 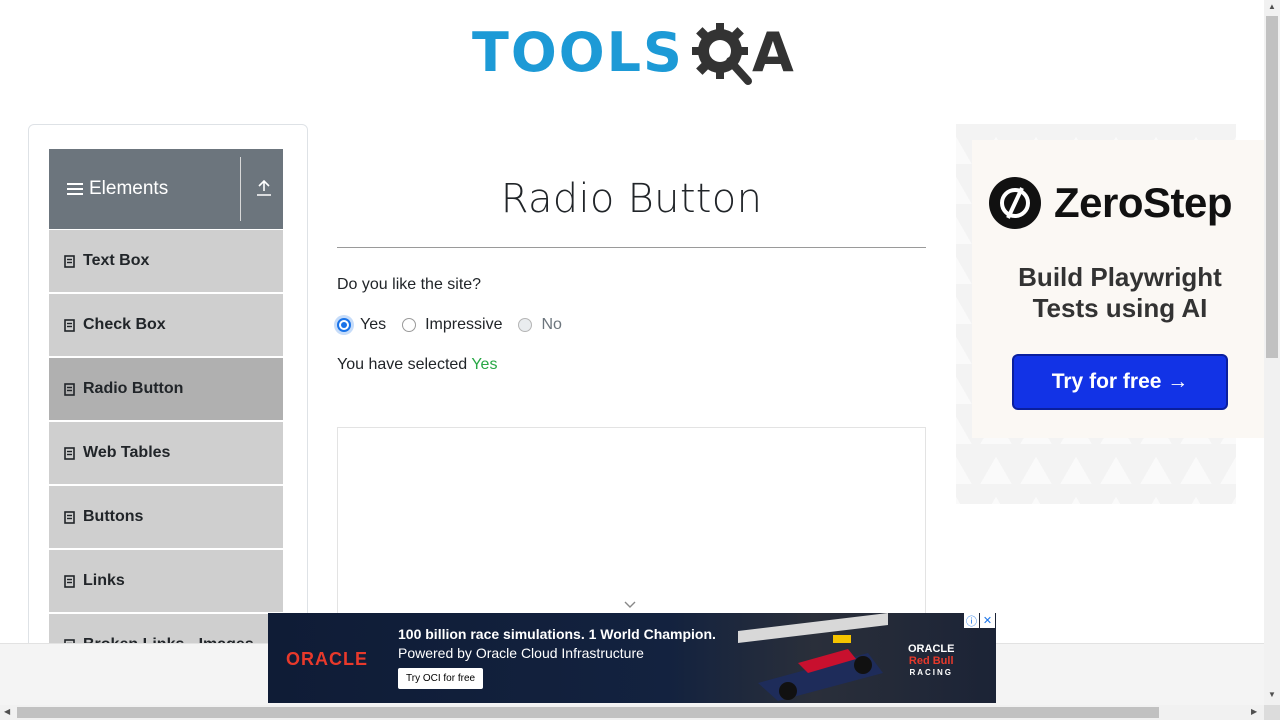 What do you see at coordinates (525, 325) in the screenshot?
I see `radio-no` at bounding box center [525, 325].